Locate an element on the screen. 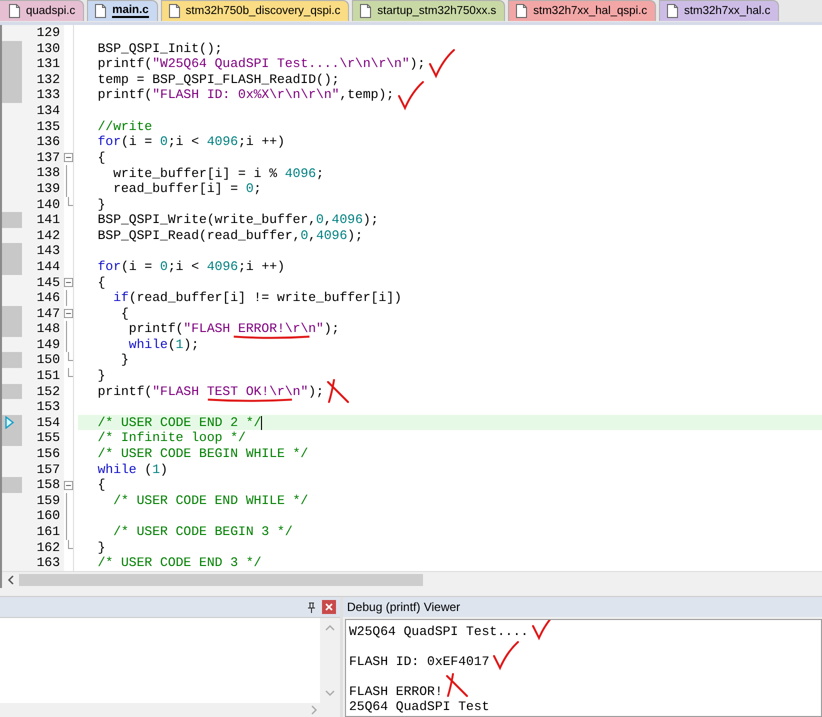 This screenshot has height=717, width=822. line-number: 147 is located at coordinates (48, 314).